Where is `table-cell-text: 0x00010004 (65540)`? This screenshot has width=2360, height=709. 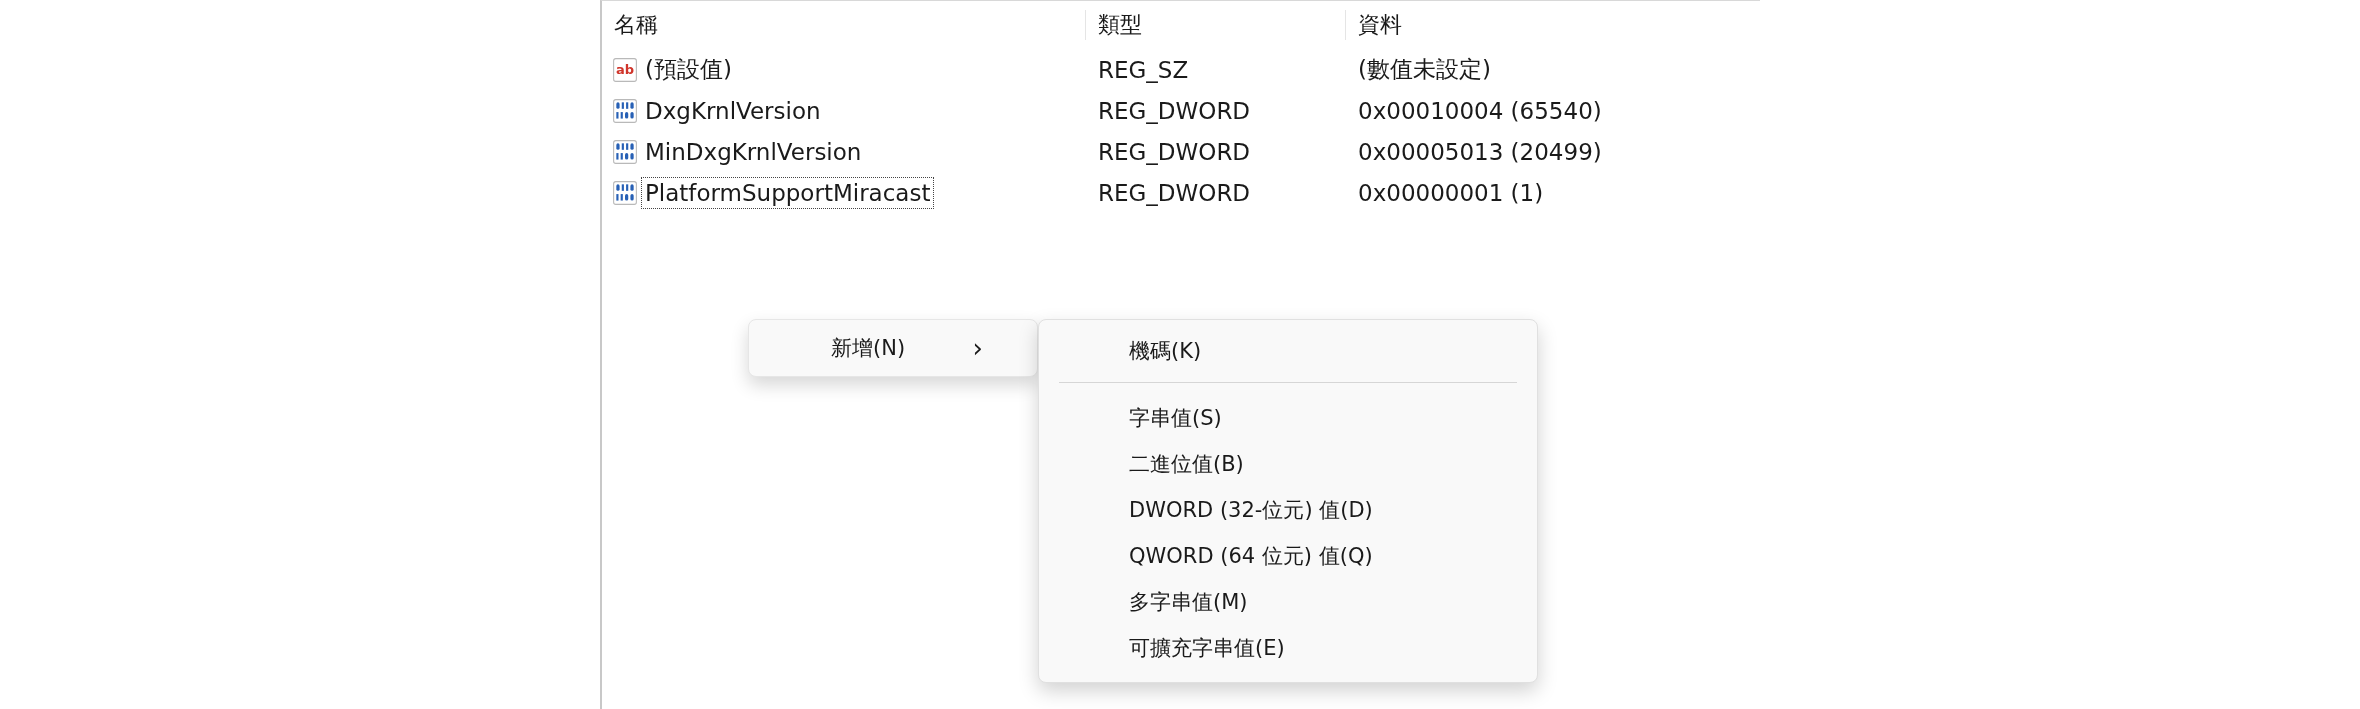
table-cell-text: 0x00010004 (65540) is located at coordinates (1480, 110).